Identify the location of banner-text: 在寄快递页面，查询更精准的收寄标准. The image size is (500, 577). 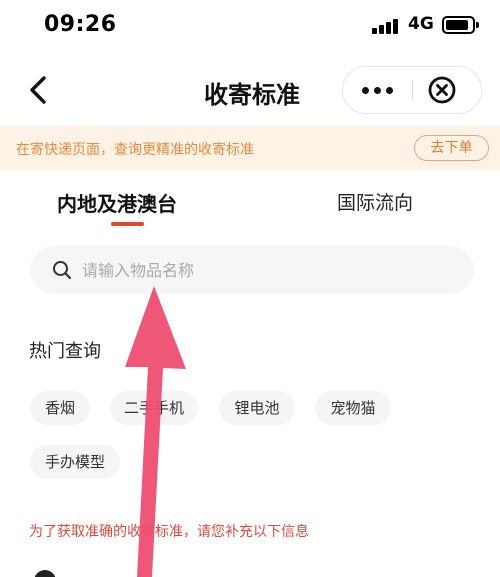
(135, 150).